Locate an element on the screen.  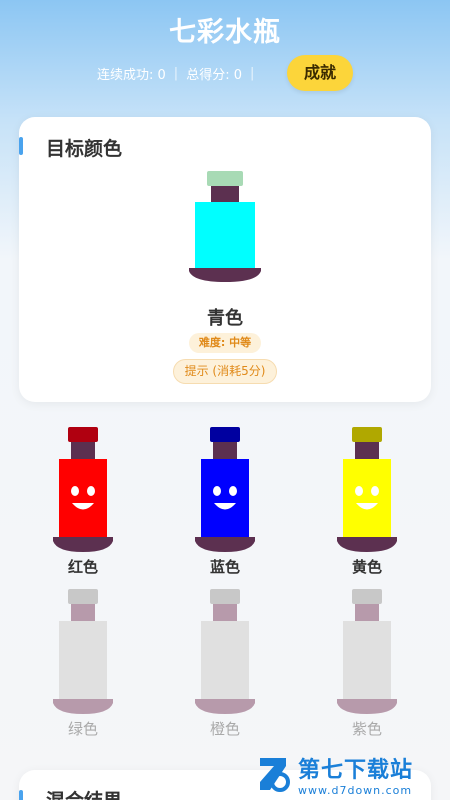
hint-button: 提示 (消耗5分) is located at coordinates (225, 371).